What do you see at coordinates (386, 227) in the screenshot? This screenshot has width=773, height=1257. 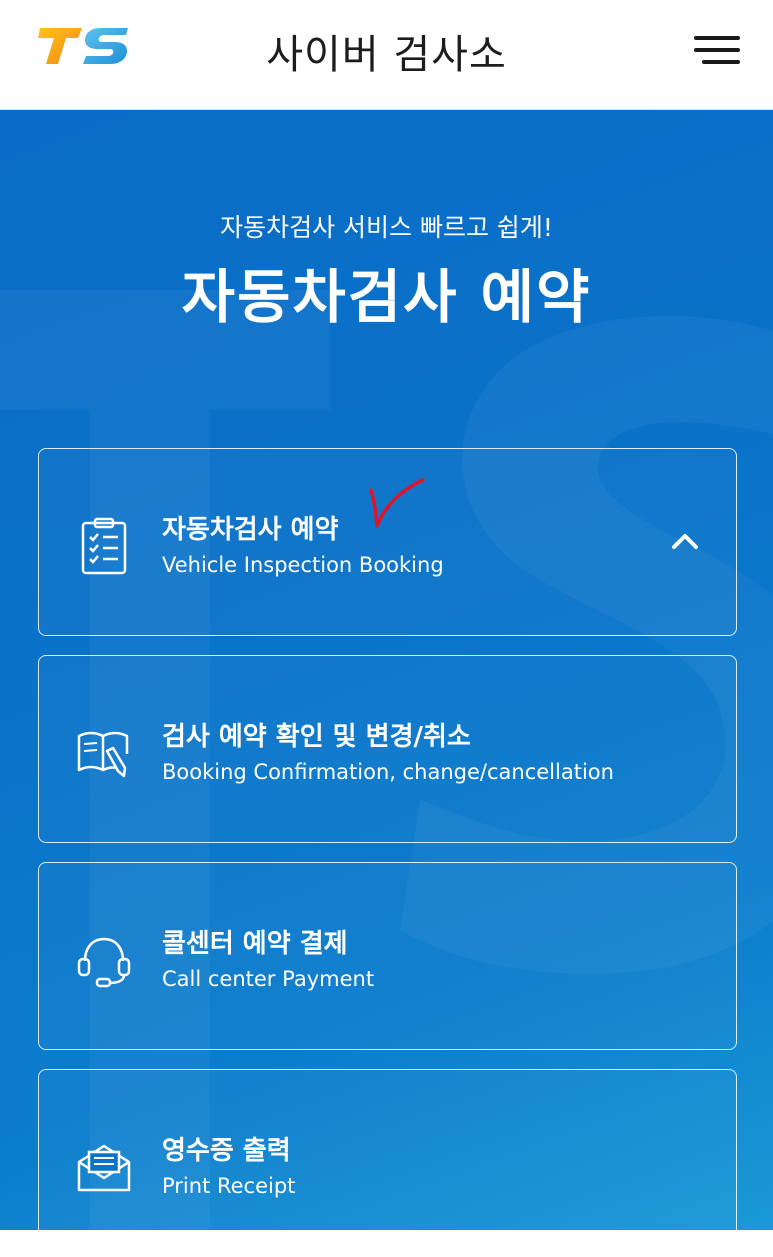 I see `hero-subtitle: 자동차검사 서비스 빠르고 쉽게!` at bounding box center [386, 227].